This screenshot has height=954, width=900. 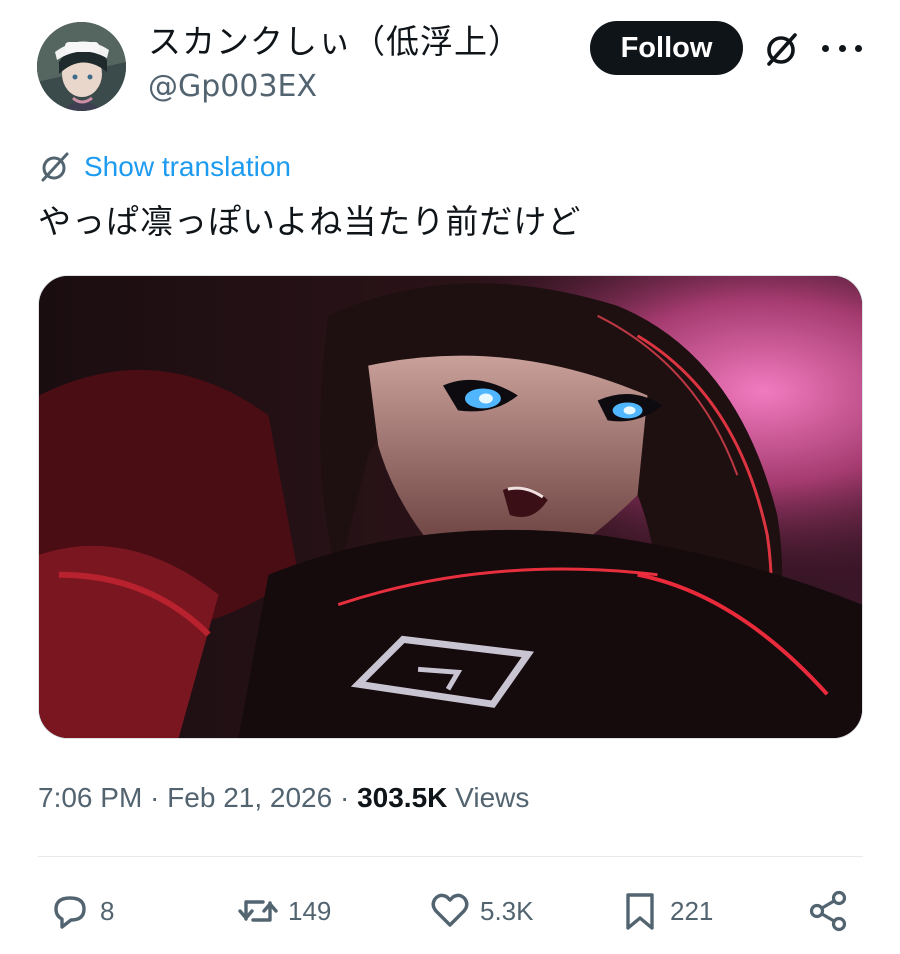 What do you see at coordinates (450, 910) in the screenshot?
I see `heart-icon` at bounding box center [450, 910].